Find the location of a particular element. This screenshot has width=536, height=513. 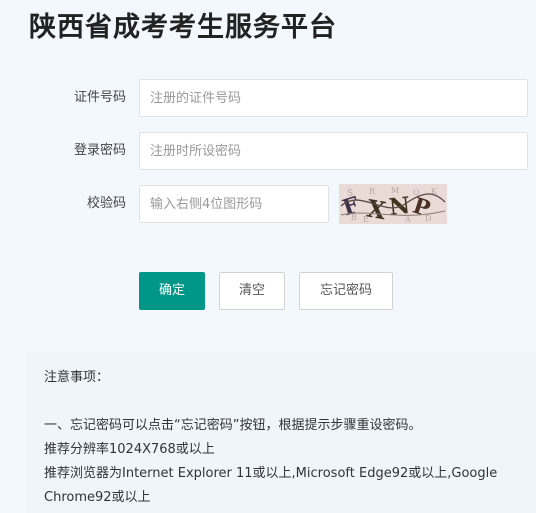

clear-button: 清空 is located at coordinates (252, 291).